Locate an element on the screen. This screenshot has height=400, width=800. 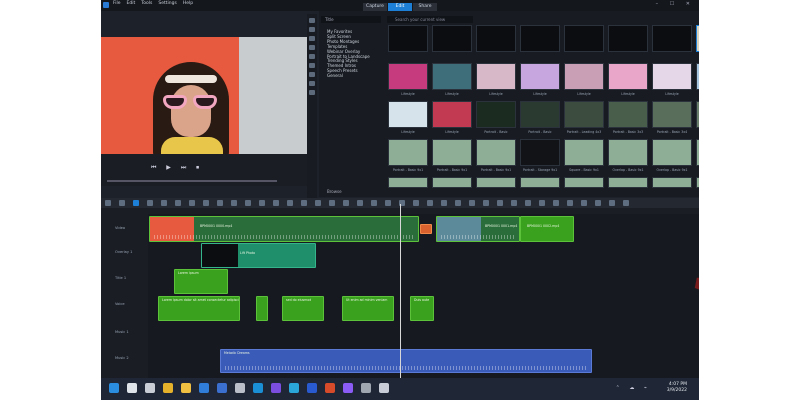
motion-icon is located at coordinates (312, 83).